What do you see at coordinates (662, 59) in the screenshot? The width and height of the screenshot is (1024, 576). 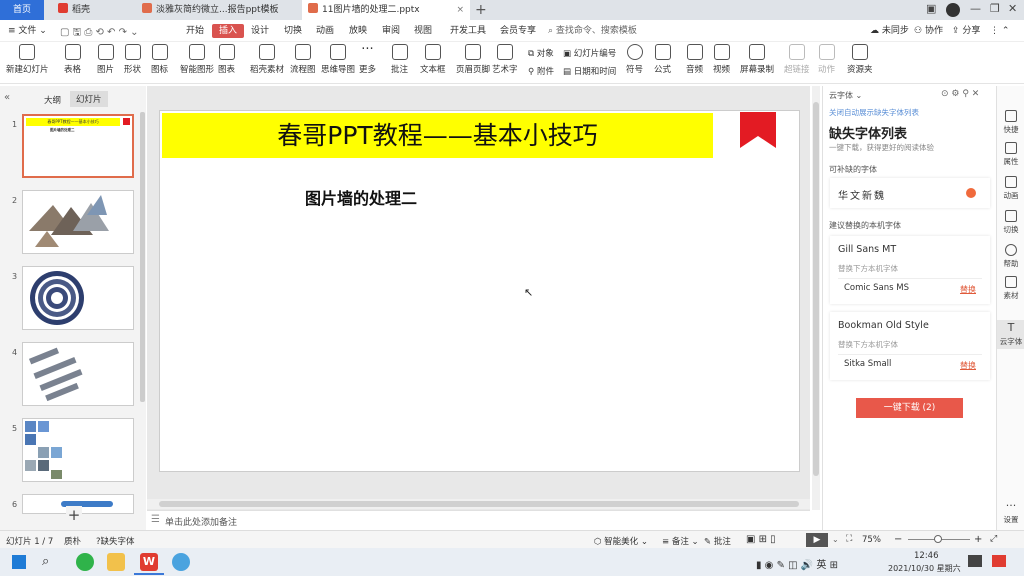 I see `formula-button: 公式` at bounding box center [662, 59].